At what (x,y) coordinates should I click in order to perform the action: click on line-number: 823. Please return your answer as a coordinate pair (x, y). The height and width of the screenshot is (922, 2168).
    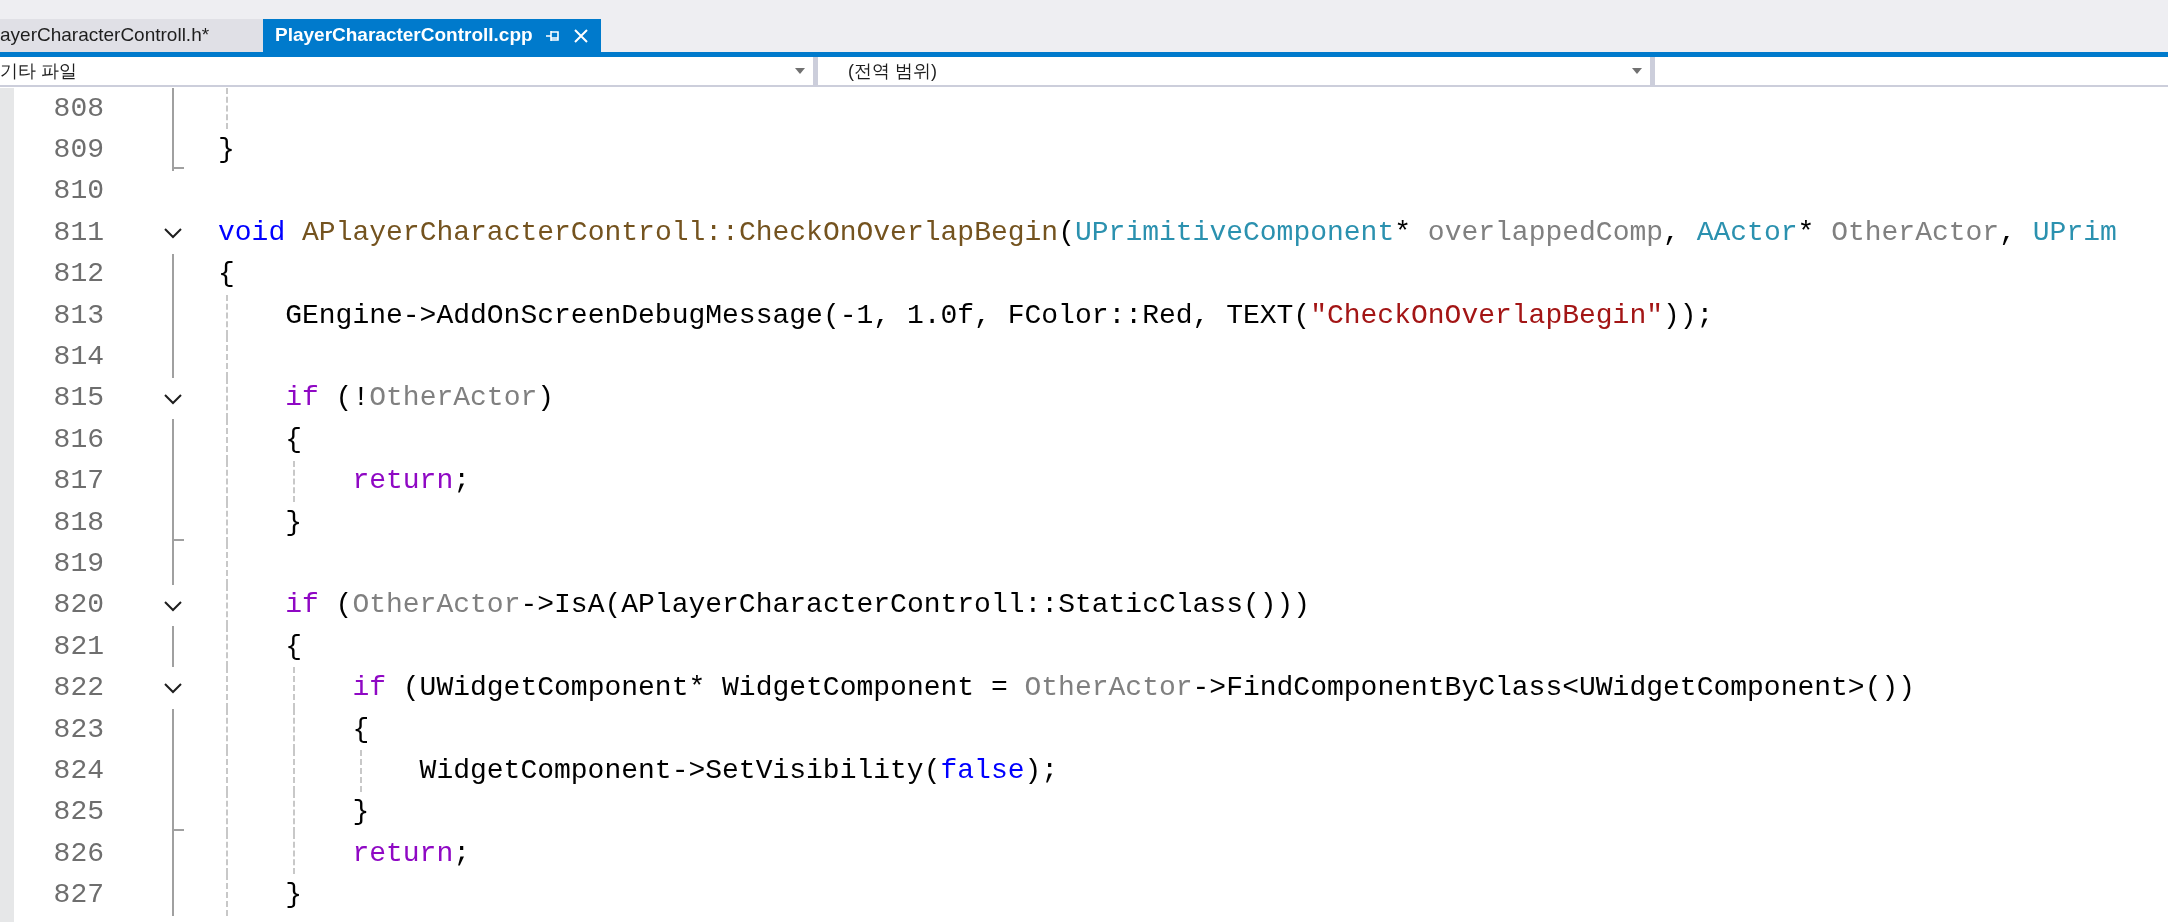
    Looking at the image, I should click on (78, 729).